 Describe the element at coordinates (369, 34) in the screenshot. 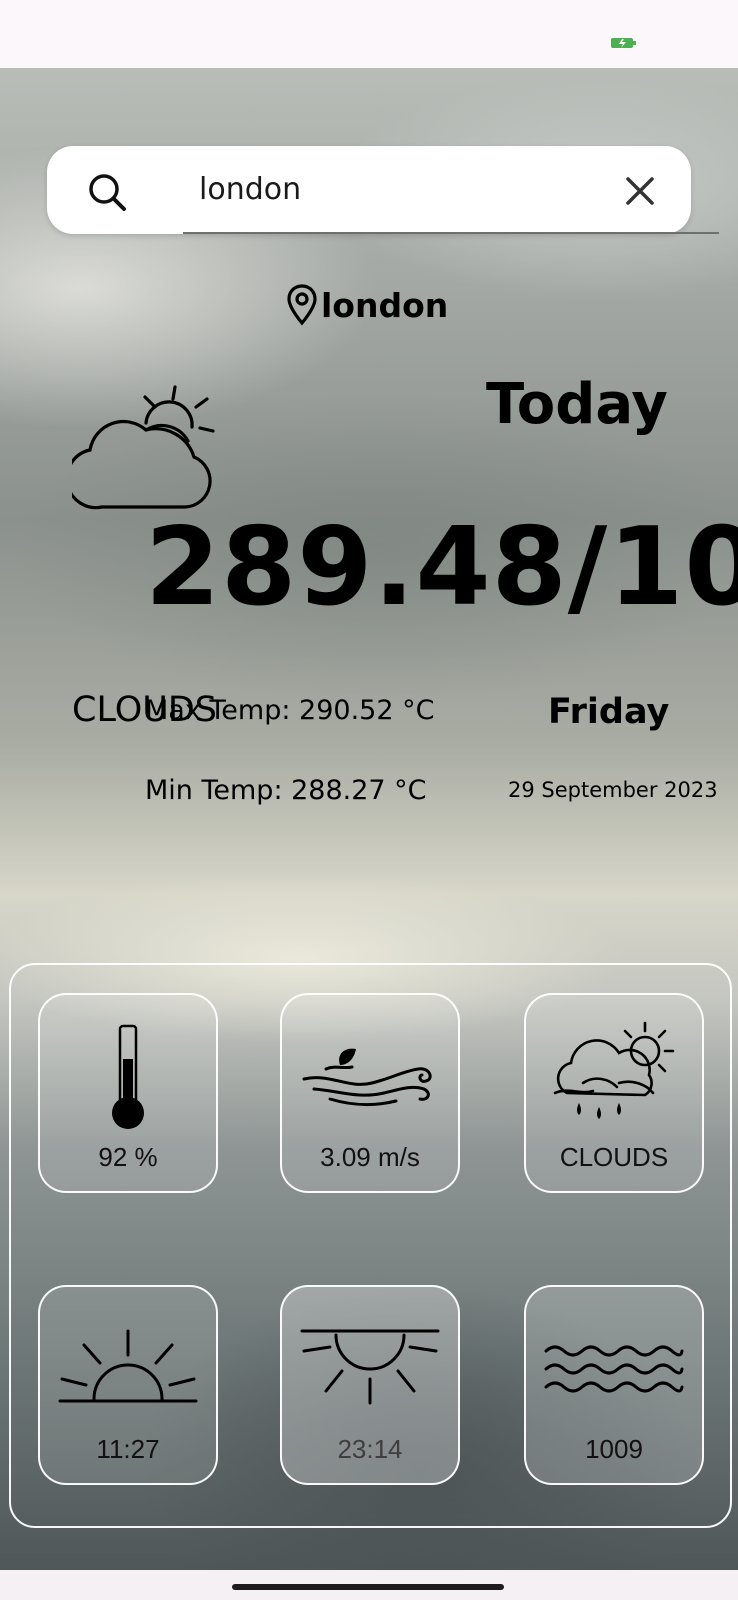

I see `status-bar` at that location.